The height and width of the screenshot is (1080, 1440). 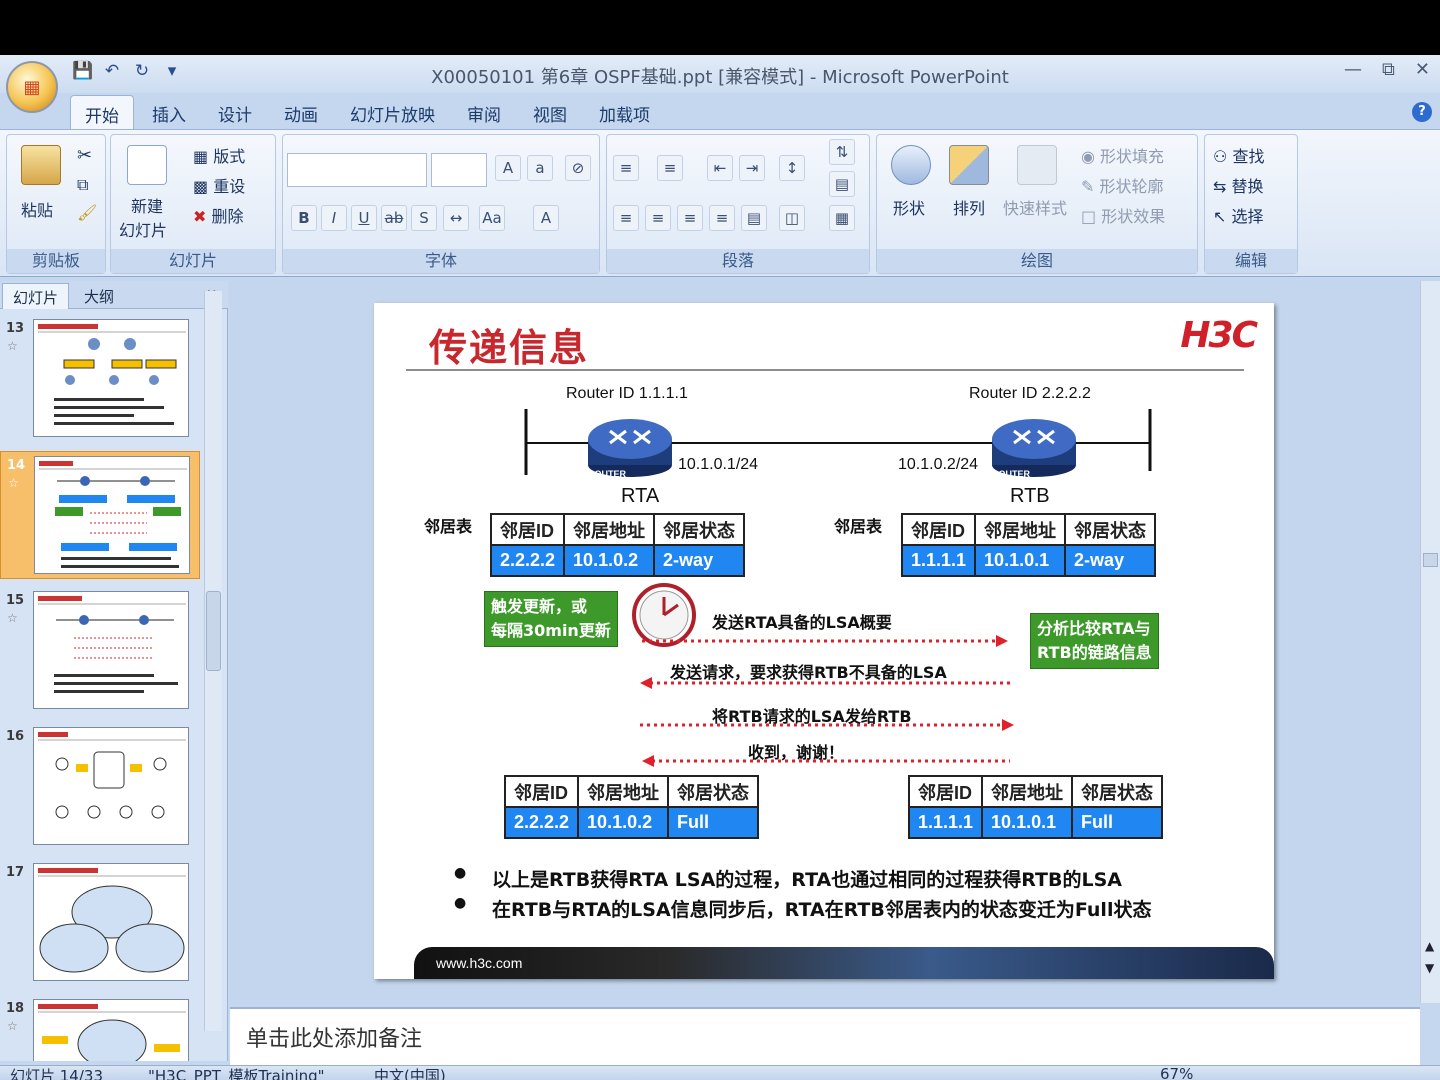 I want to click on shrink-font-icon: a, so click(x=540, y=168).